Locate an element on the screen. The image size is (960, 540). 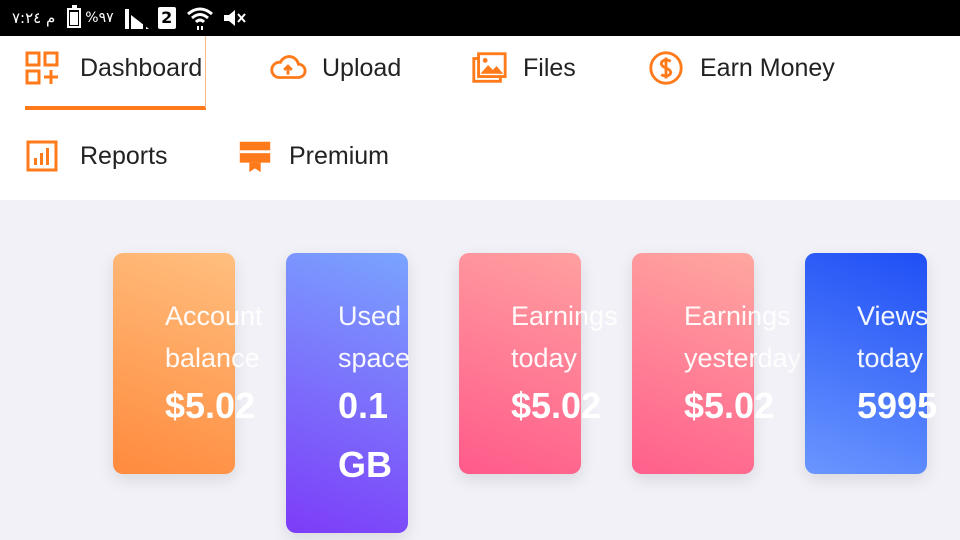
signal-icon is located at coordinates (136, 19).